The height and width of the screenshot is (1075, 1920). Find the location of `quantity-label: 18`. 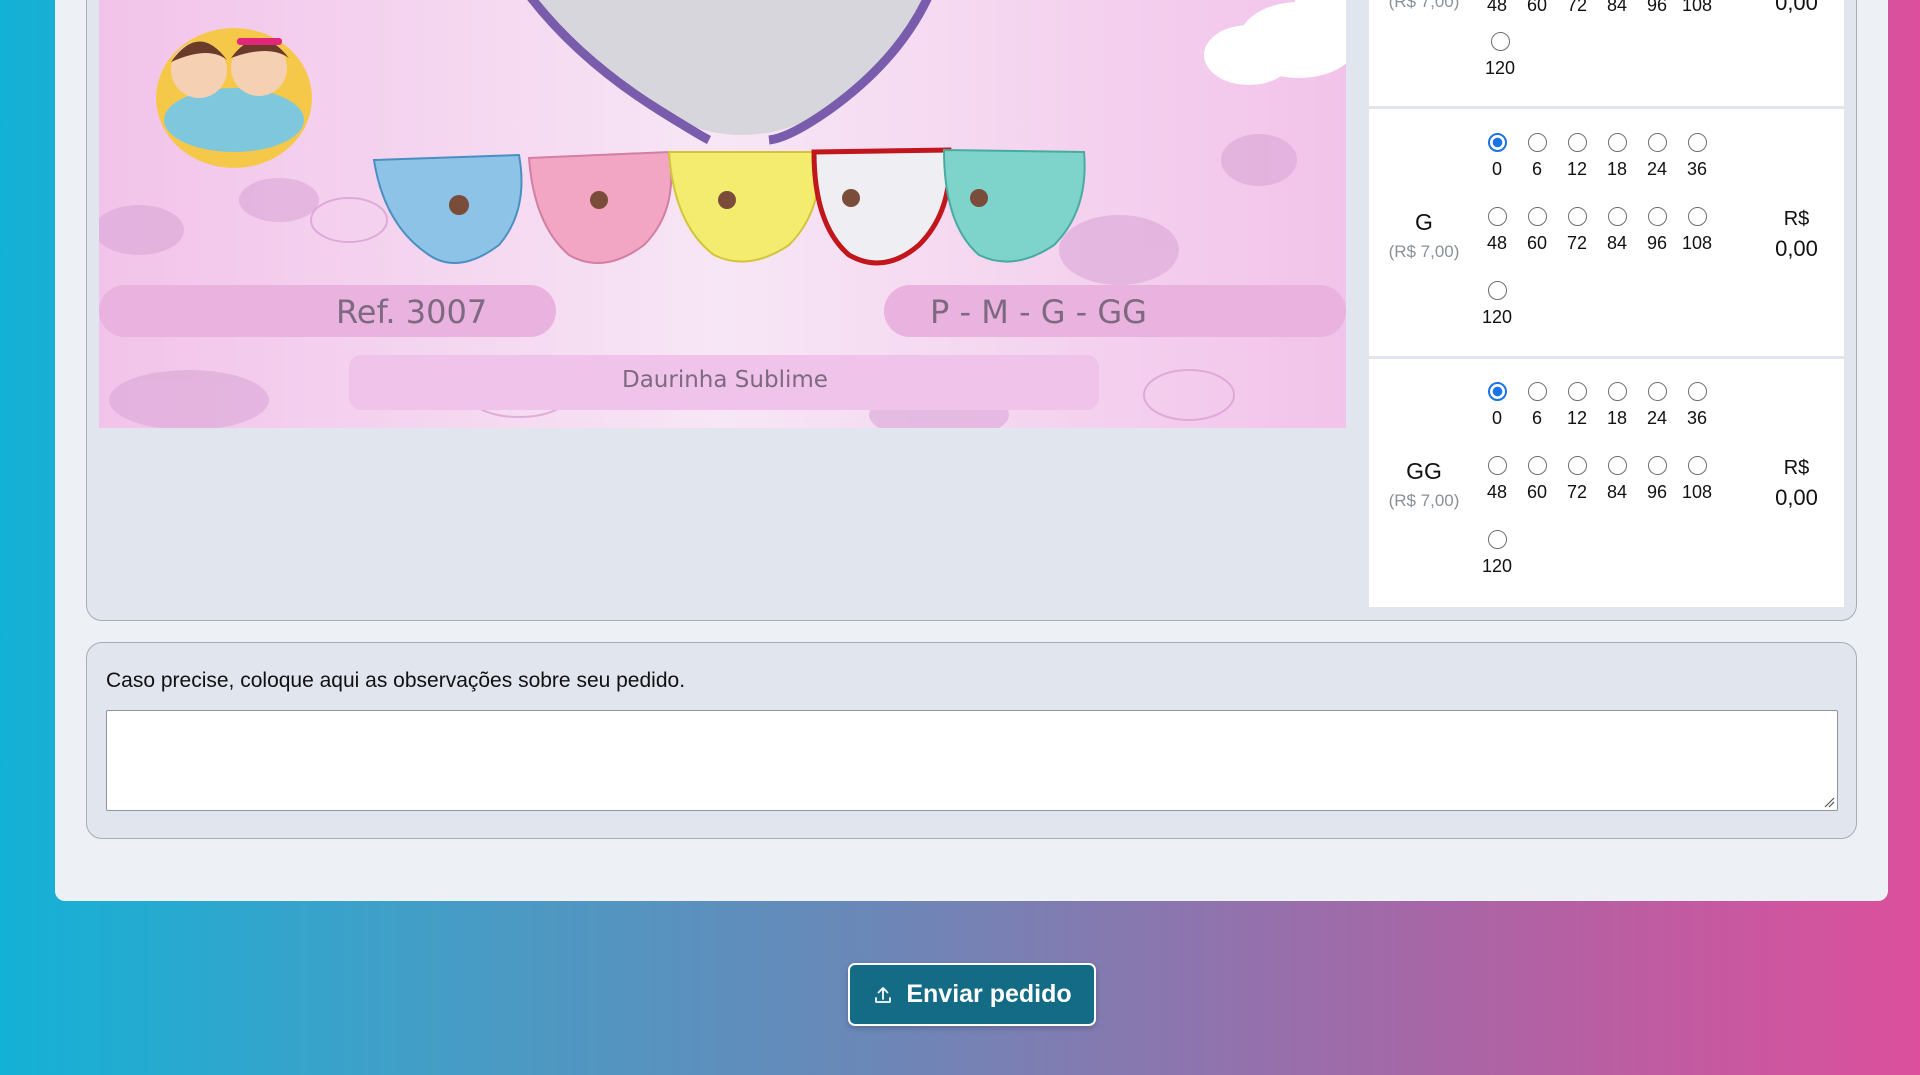

quantity-label: 18 is located at coordinates (1617, 169).